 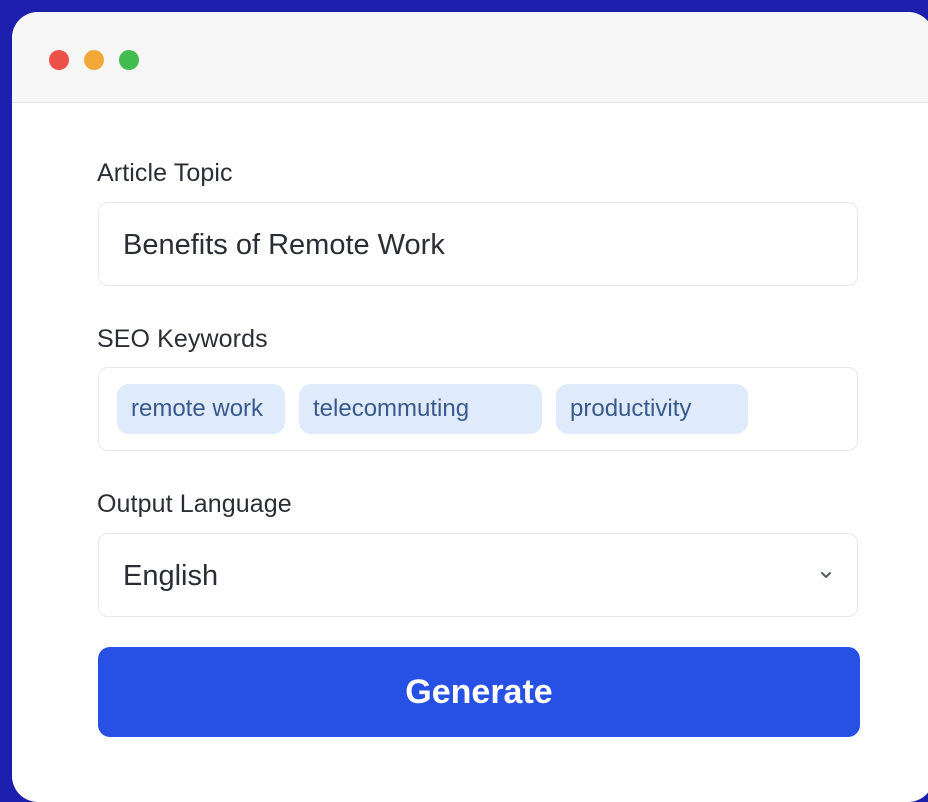 What do you see at coordinates (171, 576) in the screenshot?
I see `output-language-value: English` at bounding box center [171, 576].